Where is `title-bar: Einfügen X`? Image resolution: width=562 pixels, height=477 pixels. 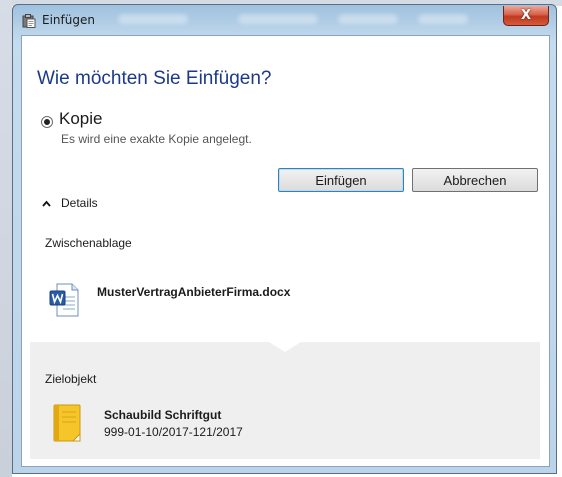
title-bar: Einfügen X is located at coordinates (284, 20).